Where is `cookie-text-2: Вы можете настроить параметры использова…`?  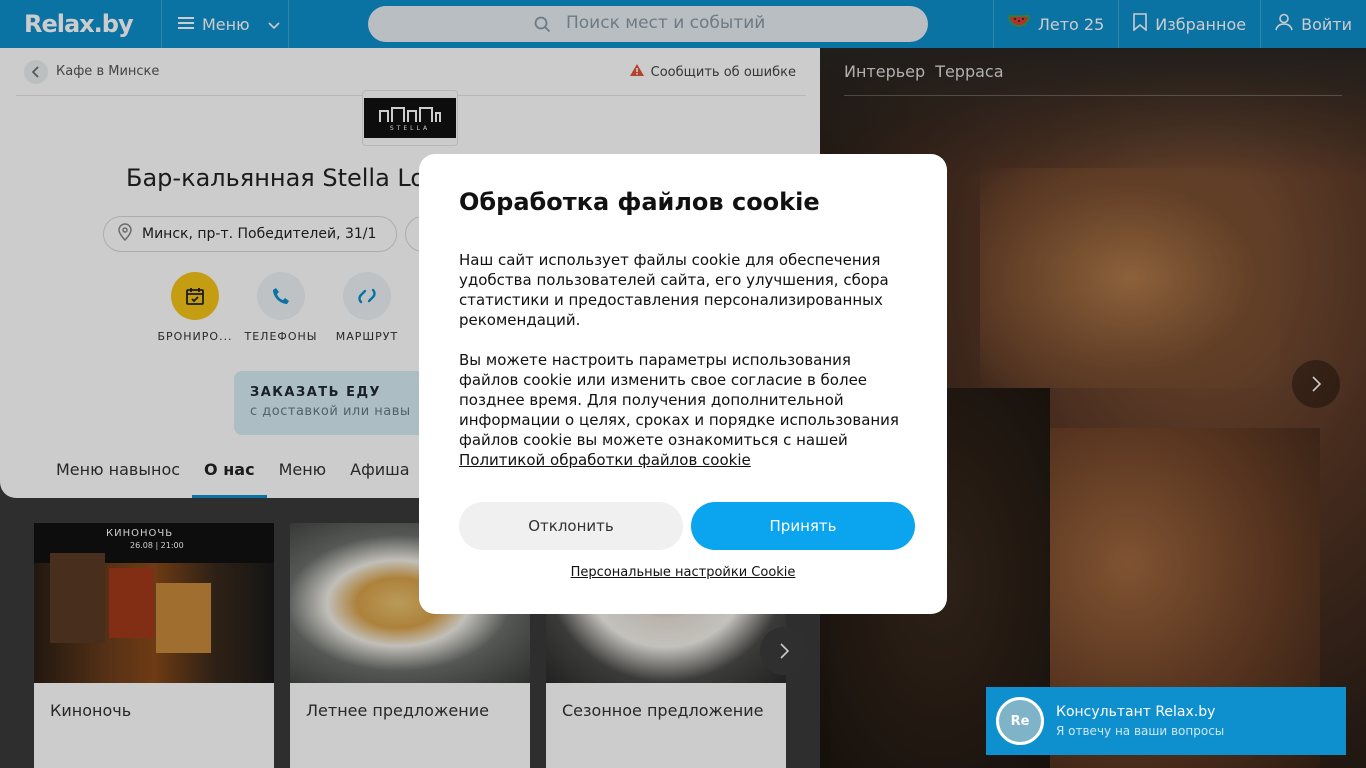
cookie-text-2: Вы можете настроить параметры использова… is located at coordinates (683, 410).